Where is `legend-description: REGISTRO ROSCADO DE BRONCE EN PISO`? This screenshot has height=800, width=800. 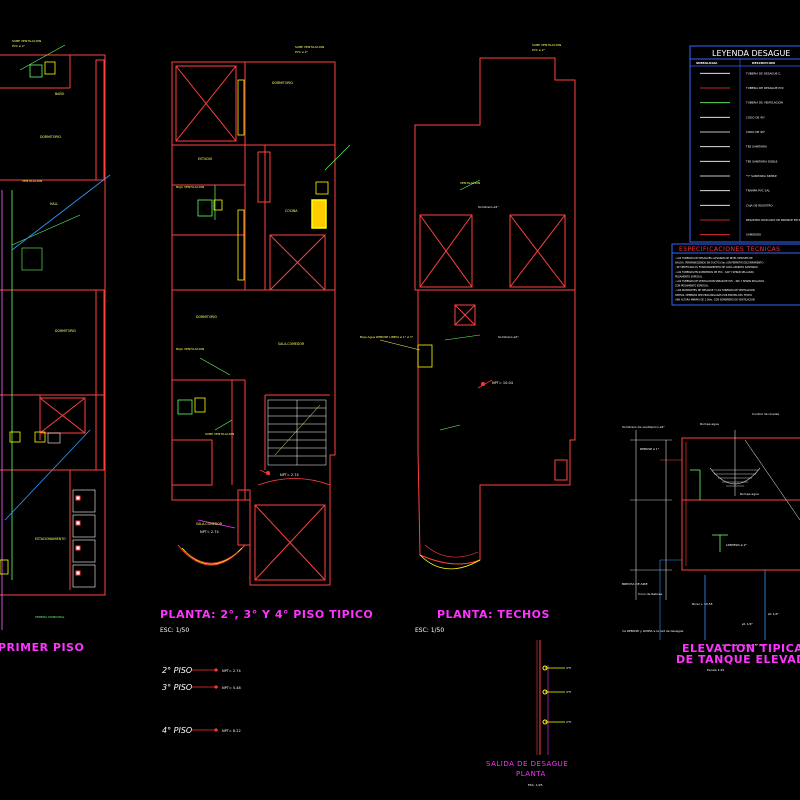
legend-description: REGISTRO ROSCADO DE BRONCE EN PISO is located at coordinates (773, 220).